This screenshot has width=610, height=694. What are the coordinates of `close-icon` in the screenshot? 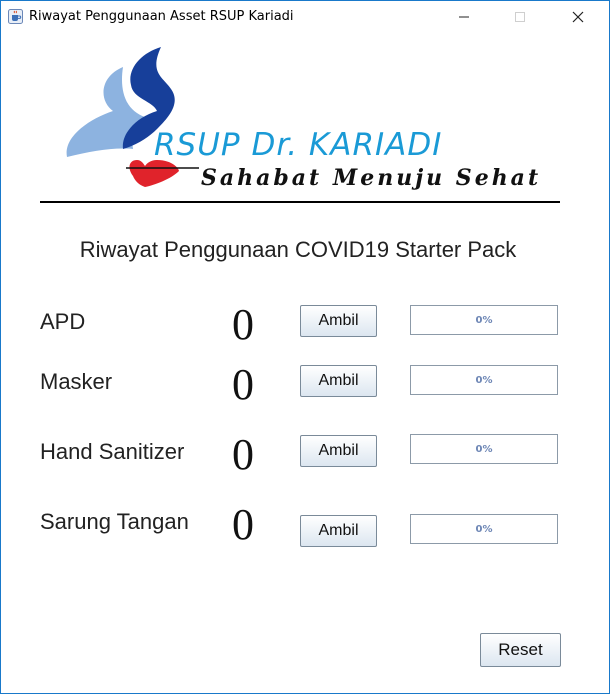 It's located at (578, 17).